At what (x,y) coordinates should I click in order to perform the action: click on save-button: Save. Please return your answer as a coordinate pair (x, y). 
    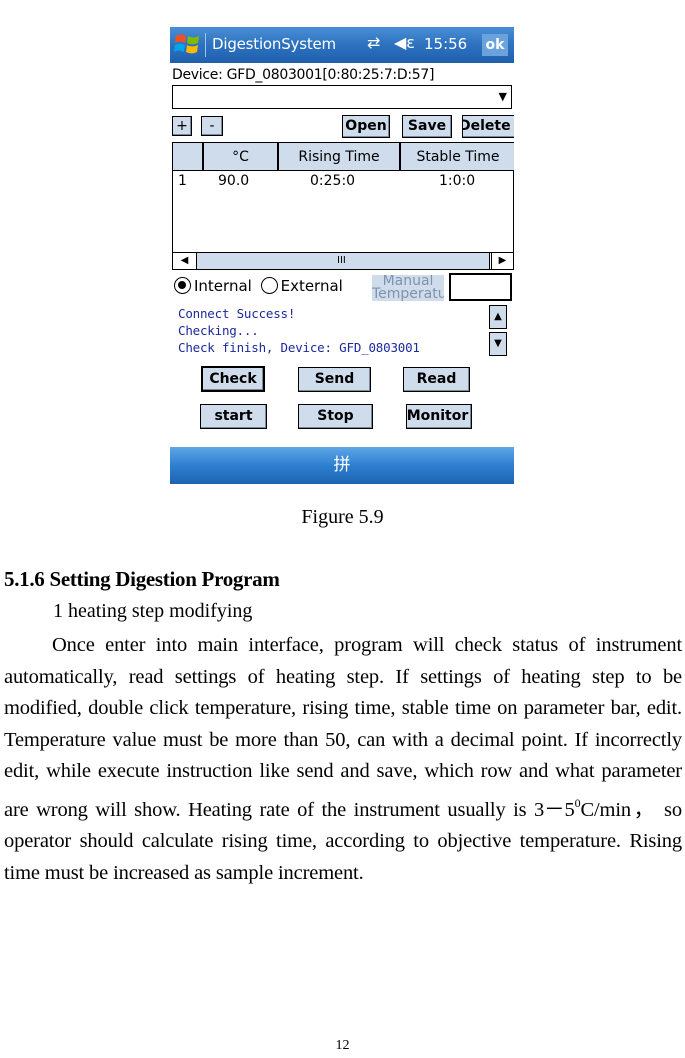
    Looking at the image, I should click on (427, 126).